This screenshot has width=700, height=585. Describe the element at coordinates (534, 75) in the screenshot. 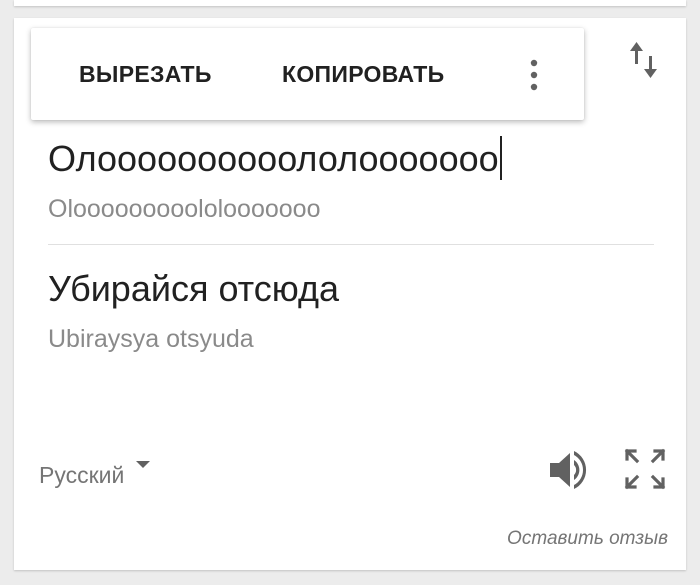

I see `more-vert-icon` at that location.